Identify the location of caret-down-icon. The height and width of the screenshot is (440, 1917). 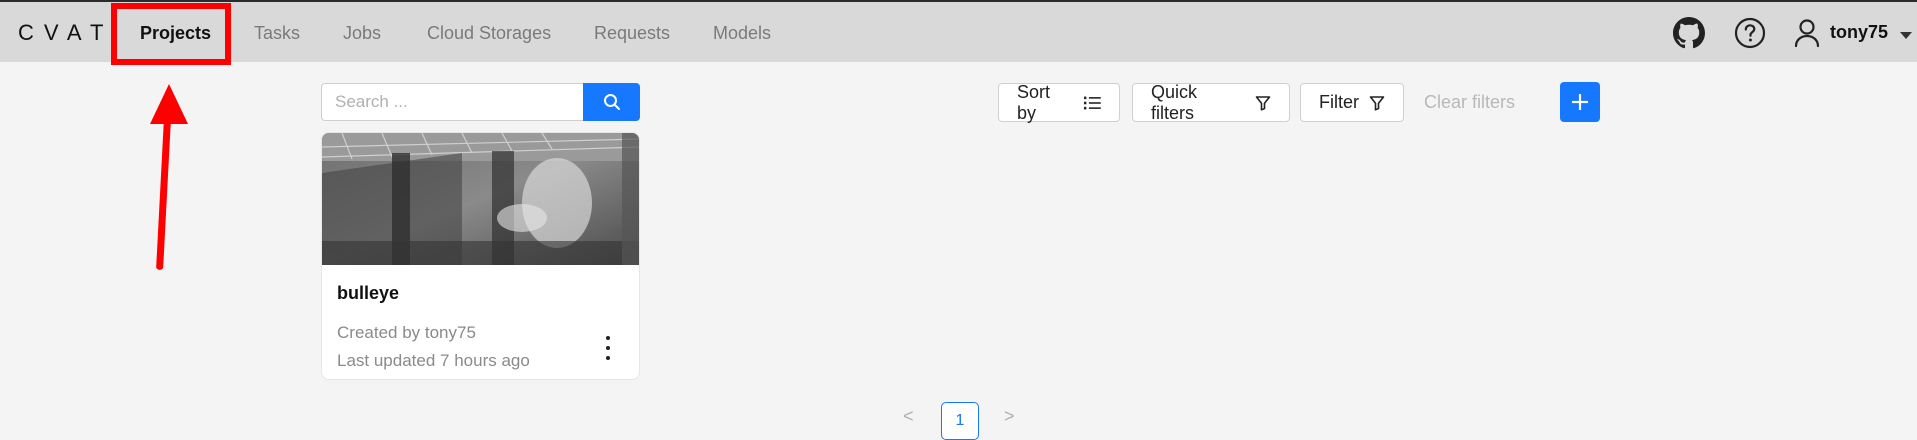
(1906, 35).